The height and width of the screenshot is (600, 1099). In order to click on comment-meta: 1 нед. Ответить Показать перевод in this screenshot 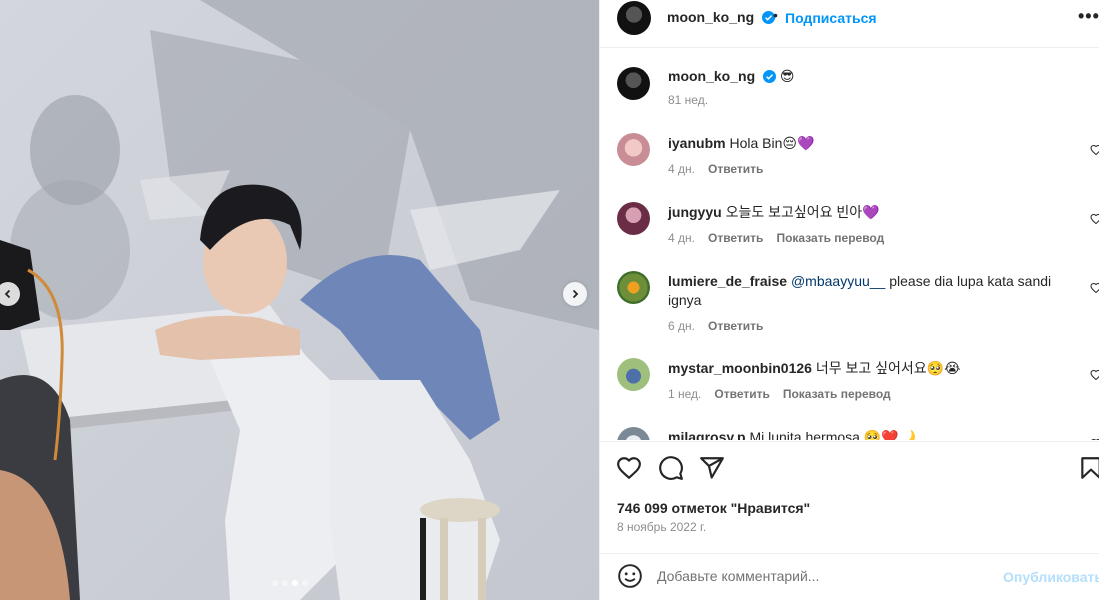, I will do `click(779, 394)`.